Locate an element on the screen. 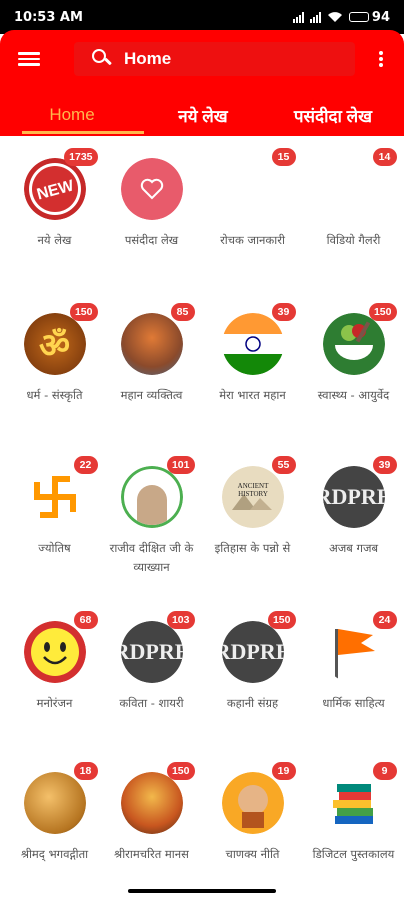 This screenshot has height=900, width=404. category-item: 18 श्रीमद् भगवद्गीता is located at coordinates (54, 813).